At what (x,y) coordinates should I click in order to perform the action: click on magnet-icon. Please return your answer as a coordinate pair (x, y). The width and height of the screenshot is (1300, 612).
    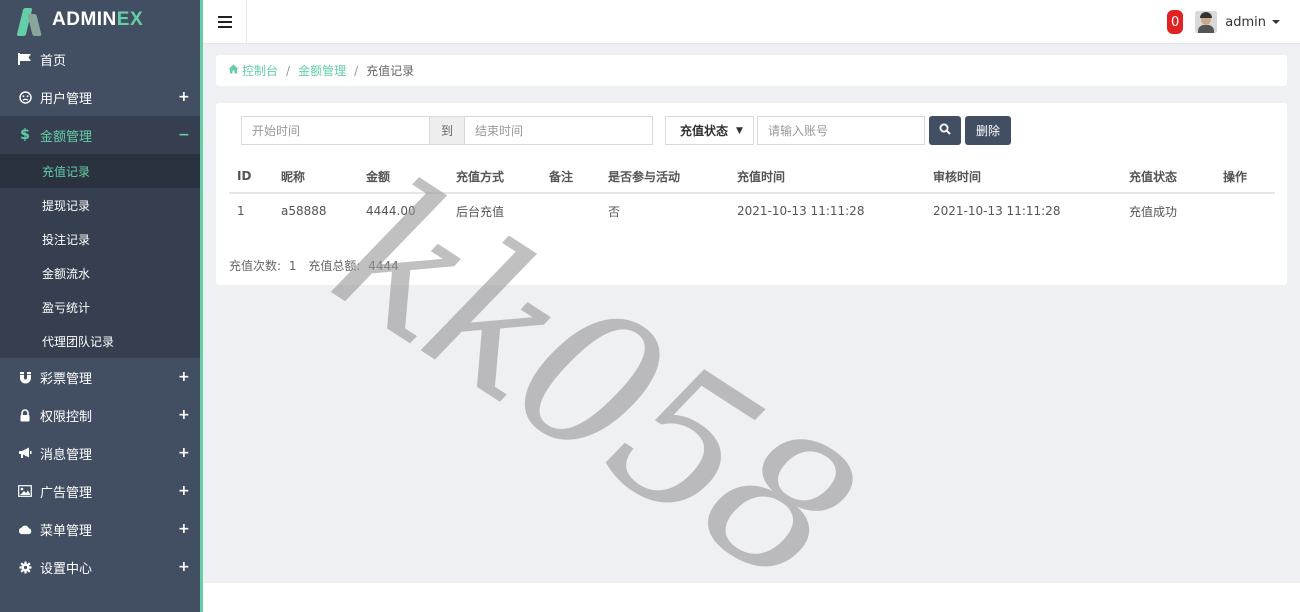
    Looking at the image, I should click on (25, 377).